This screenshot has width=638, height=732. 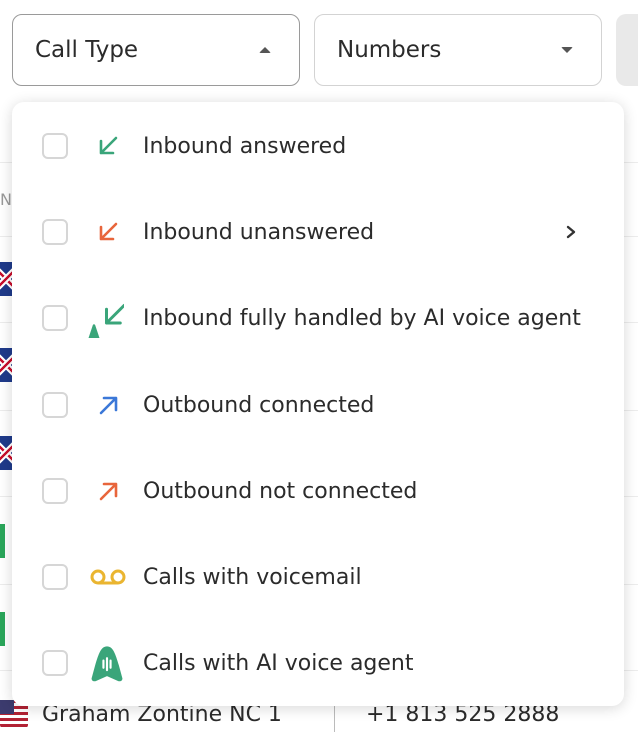 I want to click on numbers-filter: Numbers, so click(x=458, y=50).